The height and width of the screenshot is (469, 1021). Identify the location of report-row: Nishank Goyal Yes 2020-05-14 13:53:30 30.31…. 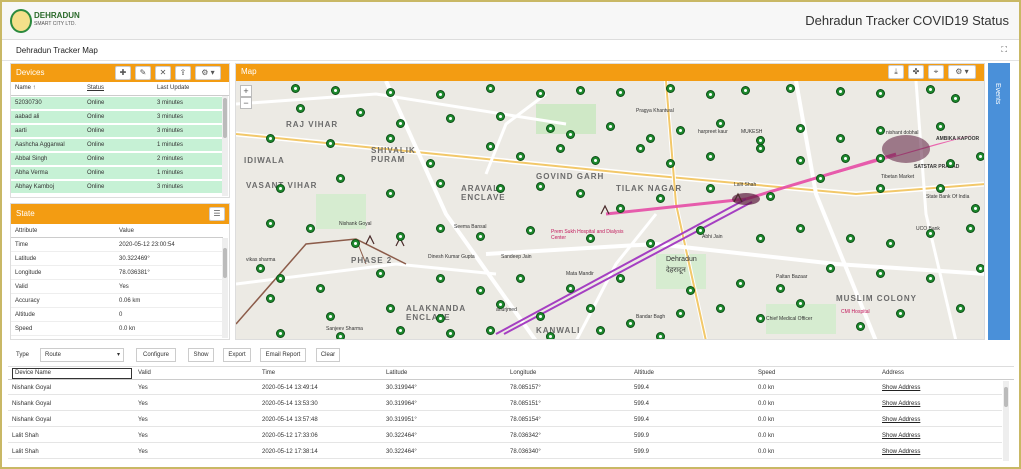
(505, 404).